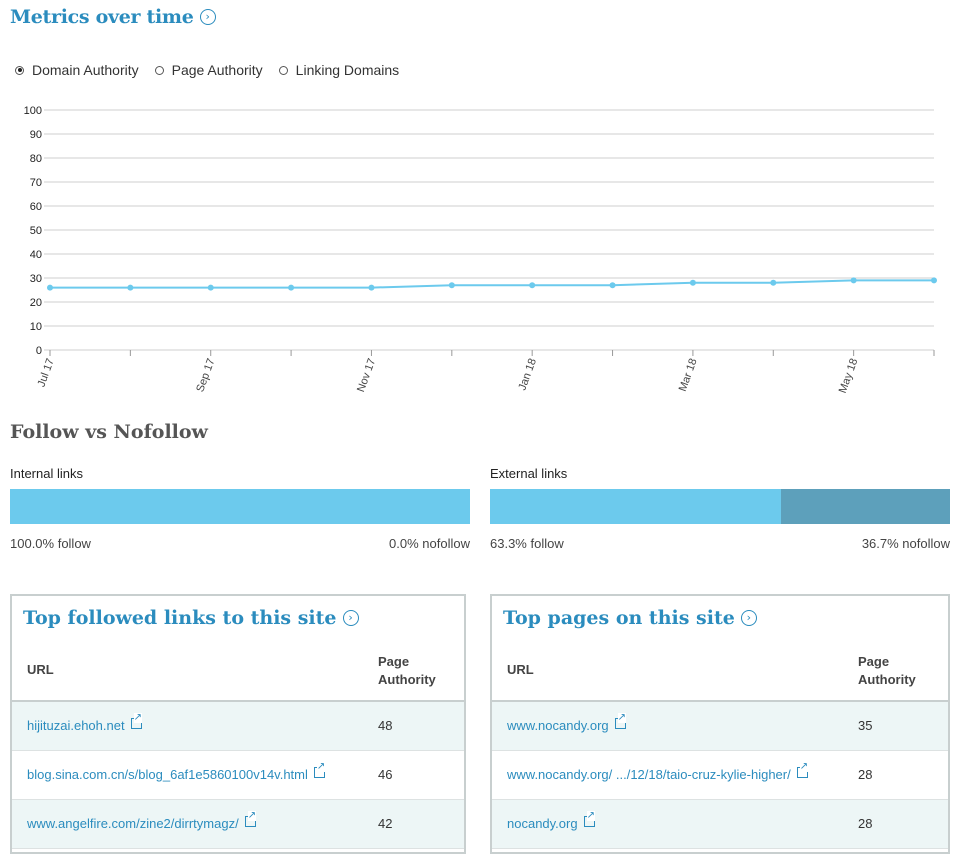 This screenshot has width=967, height=854. I want to click on y-tick-label: 50, so click(36, 231).